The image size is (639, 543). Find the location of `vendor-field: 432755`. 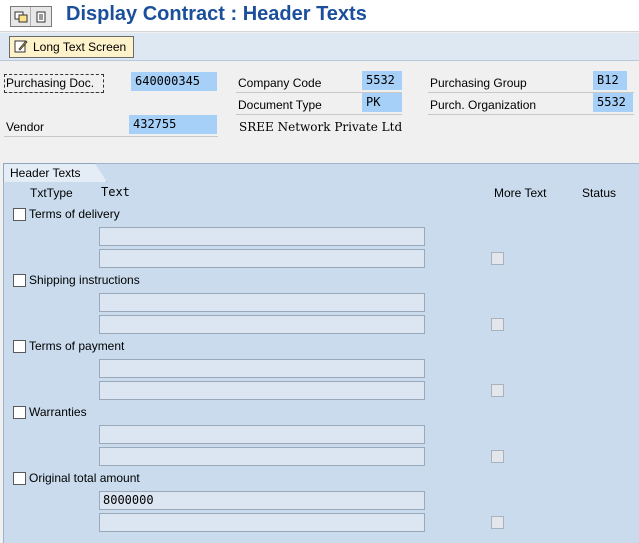

vendor-field: 432755 is located at coordinates (173, 124).